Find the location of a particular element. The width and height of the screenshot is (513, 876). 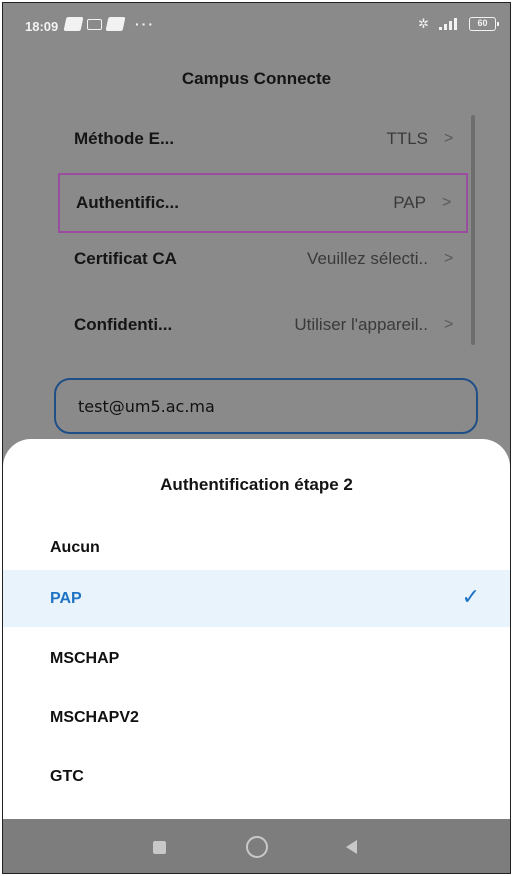

scrollbar is located at coordinates (473, 230).